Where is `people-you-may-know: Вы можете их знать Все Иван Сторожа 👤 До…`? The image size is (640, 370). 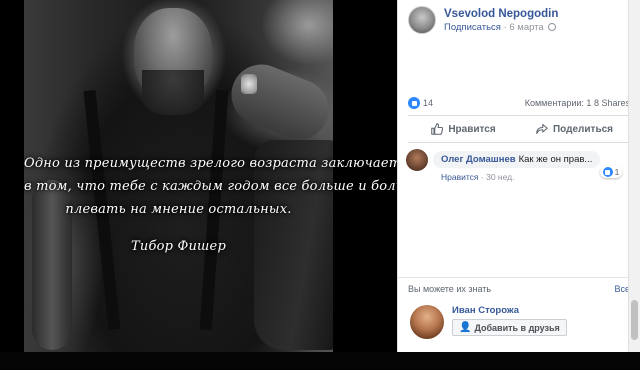 people-you-may-know: Вы можете их знать Все Иван Сторожа 👤 До… is located at coordinates (519, 308).